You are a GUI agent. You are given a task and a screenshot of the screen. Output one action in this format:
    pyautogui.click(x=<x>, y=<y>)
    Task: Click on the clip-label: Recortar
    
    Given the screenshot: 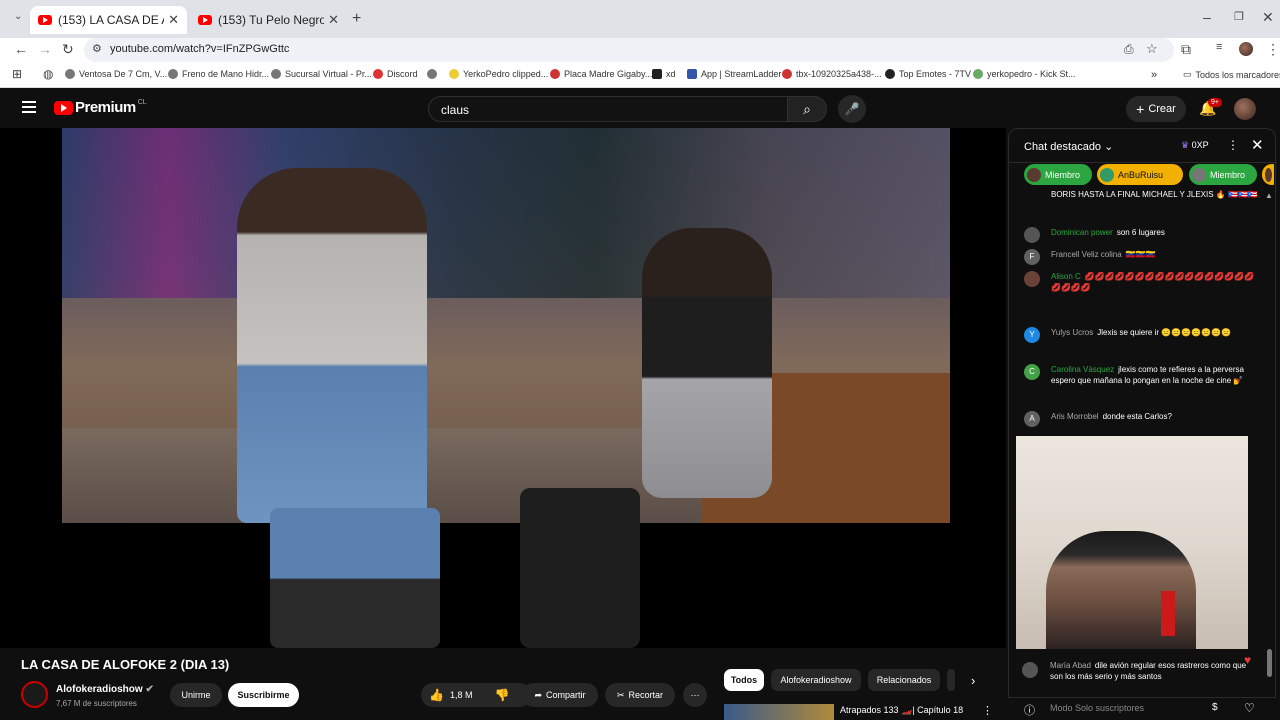 What is the action you would take?
    pyautogui.click(x=646, y=695)
    